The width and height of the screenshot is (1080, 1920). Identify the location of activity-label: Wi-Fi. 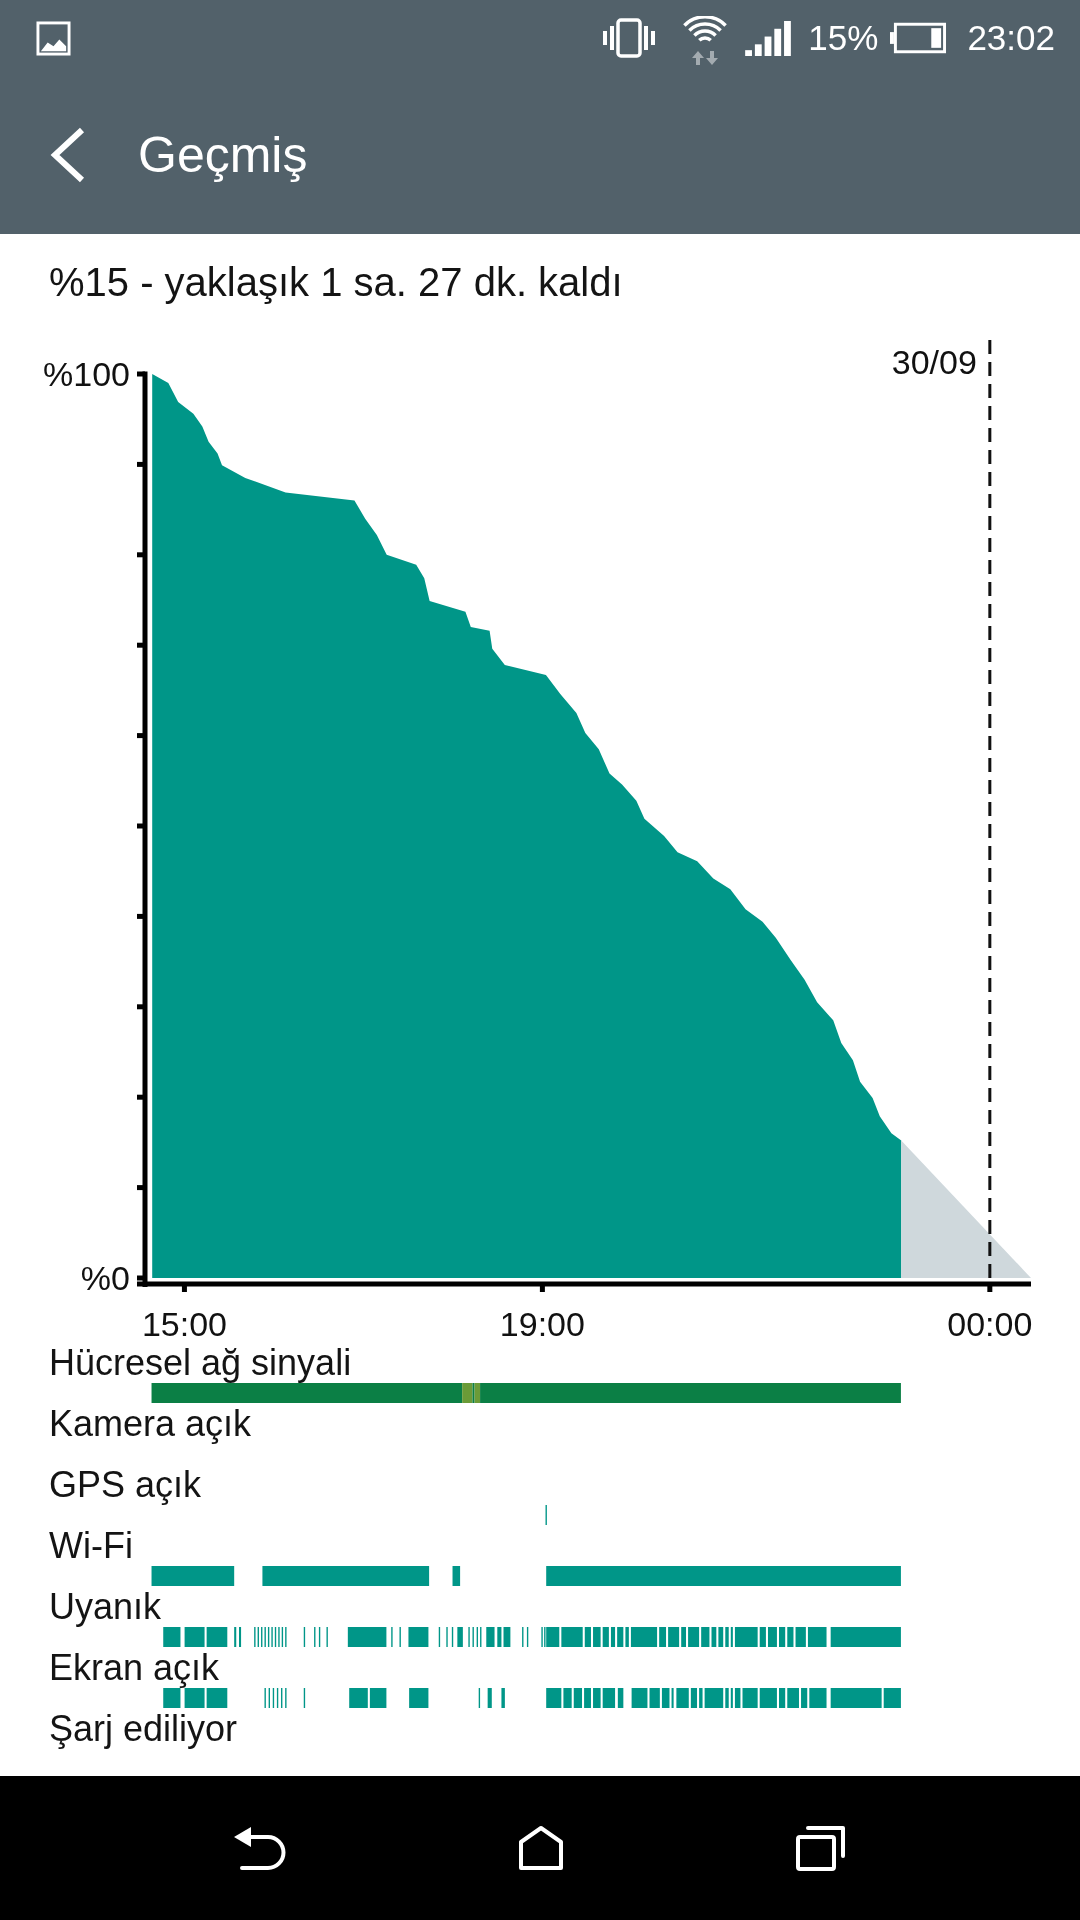
(91, 1545).